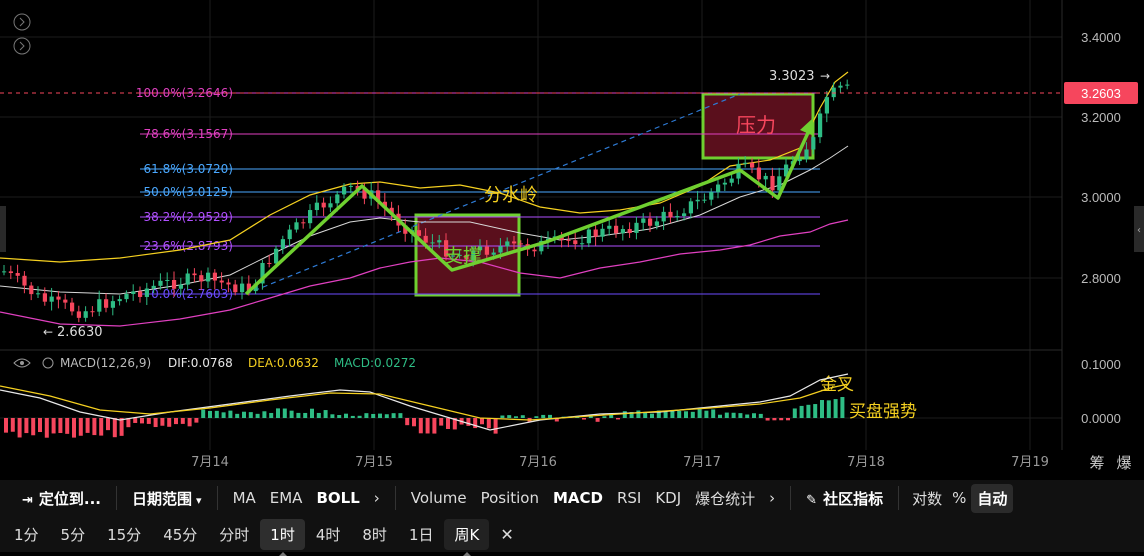 Image resolution: width=1144 pixels, height=556 pixels. Describe the element at coordinates (188, 192) in the screenshot. I see `fib-level-label: 50.0%(3.0125)` at that location.